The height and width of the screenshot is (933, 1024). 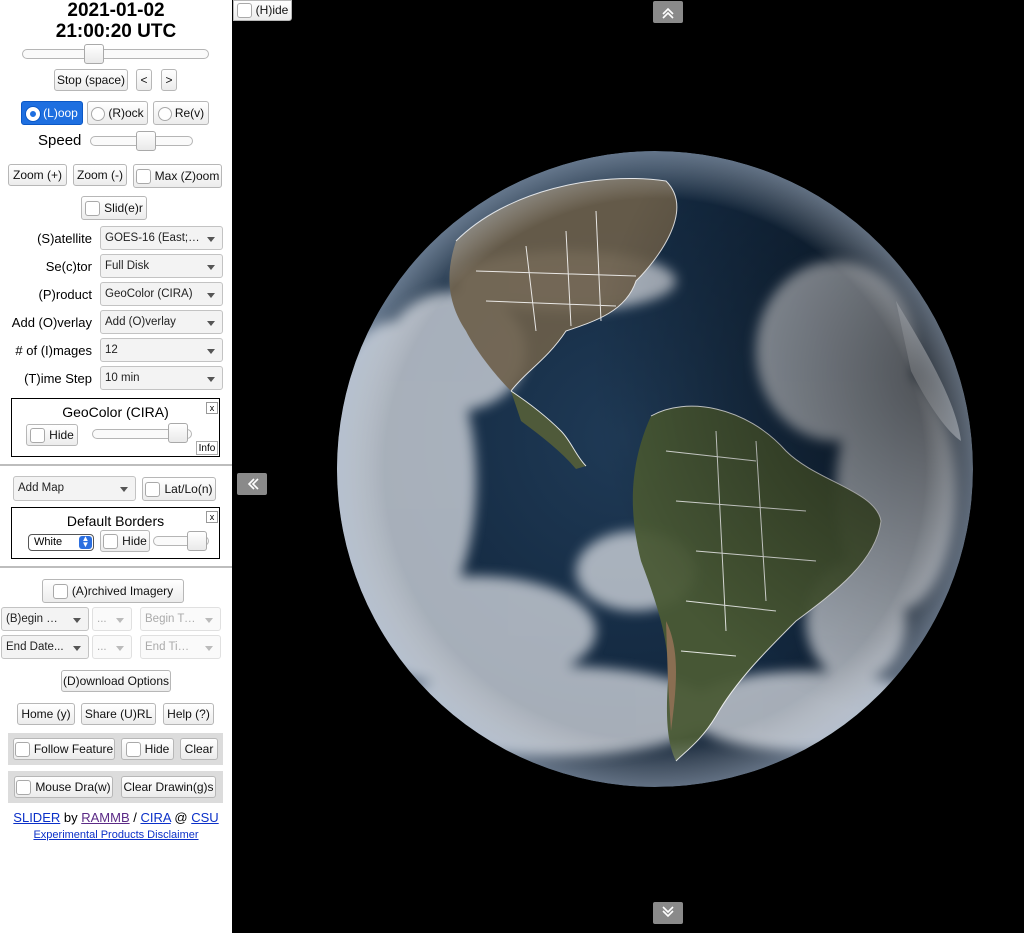 I want to click on latlon-checkbox, so click(x=153, y=490).